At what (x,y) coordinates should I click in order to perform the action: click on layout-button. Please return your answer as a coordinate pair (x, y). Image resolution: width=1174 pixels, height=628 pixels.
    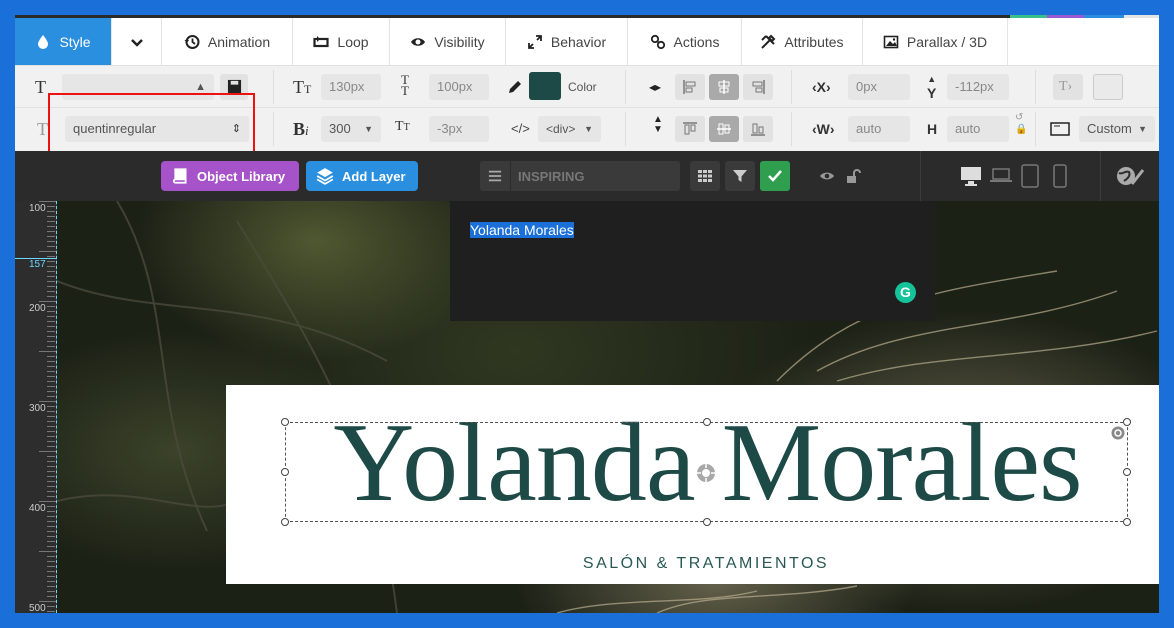
    Looking at the image, I should click on (1108, 87).